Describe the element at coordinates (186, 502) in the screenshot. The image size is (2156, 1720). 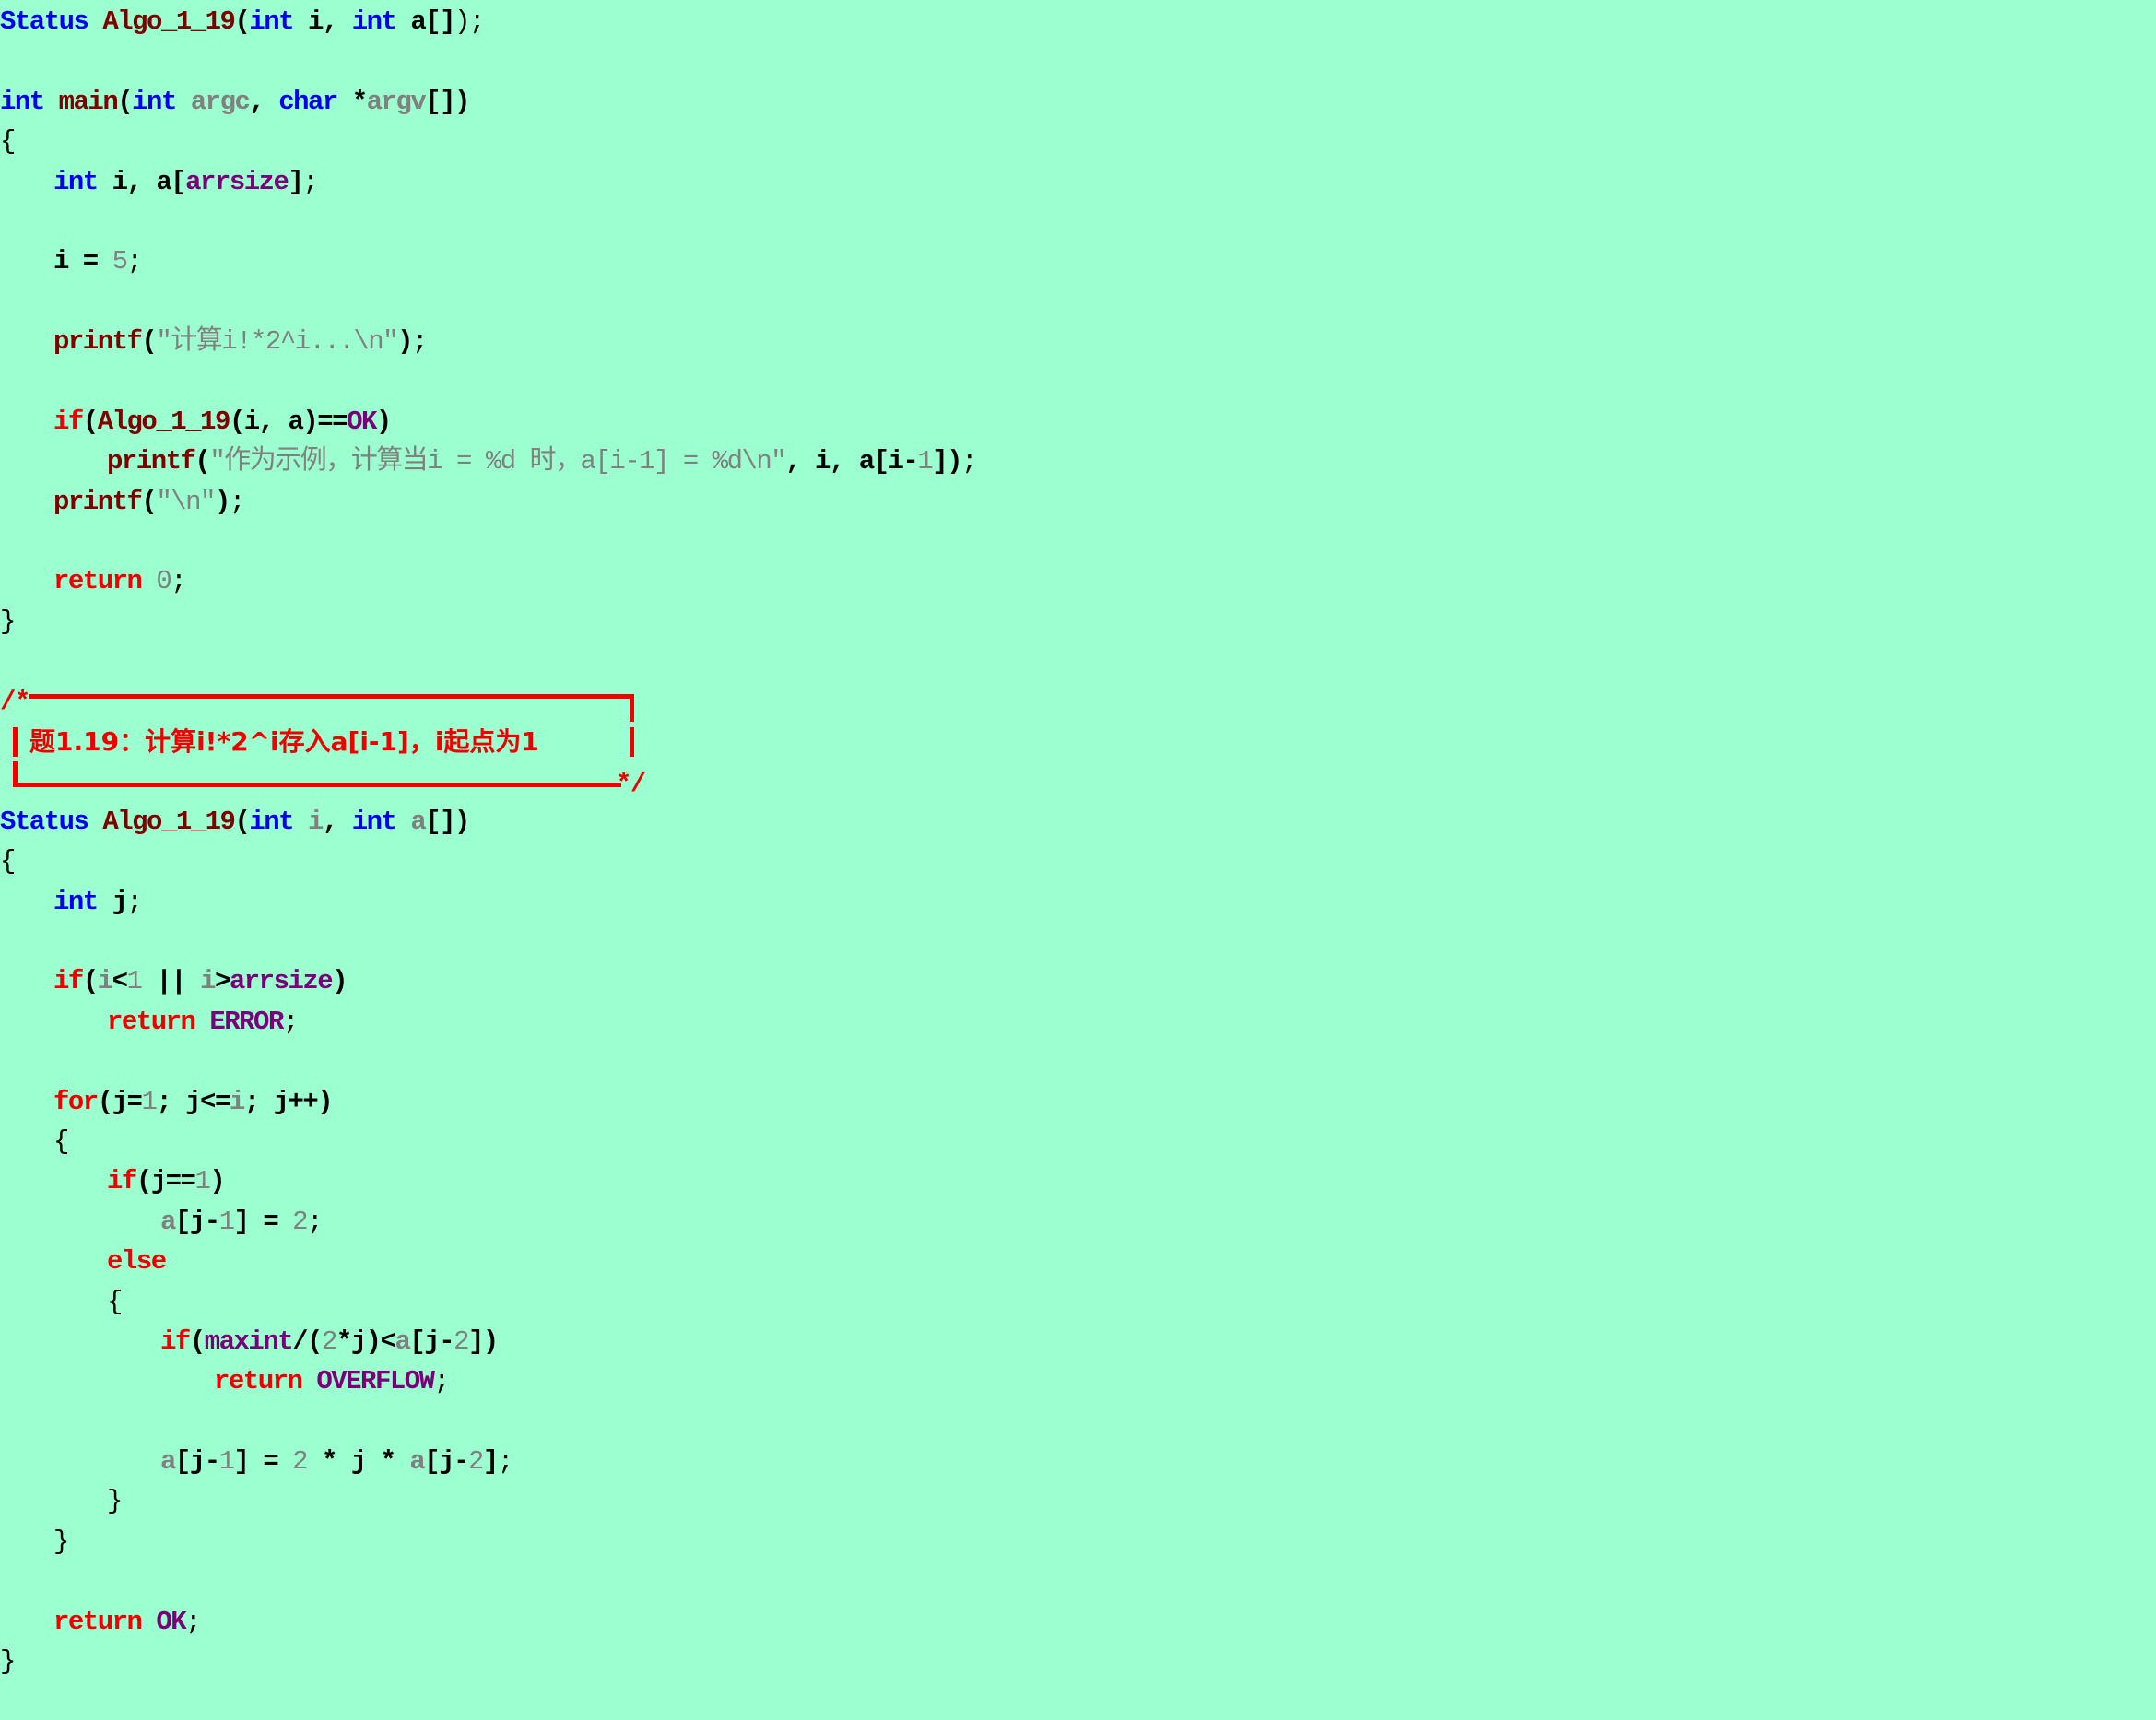
I see `token-string: "\n"` at that location.